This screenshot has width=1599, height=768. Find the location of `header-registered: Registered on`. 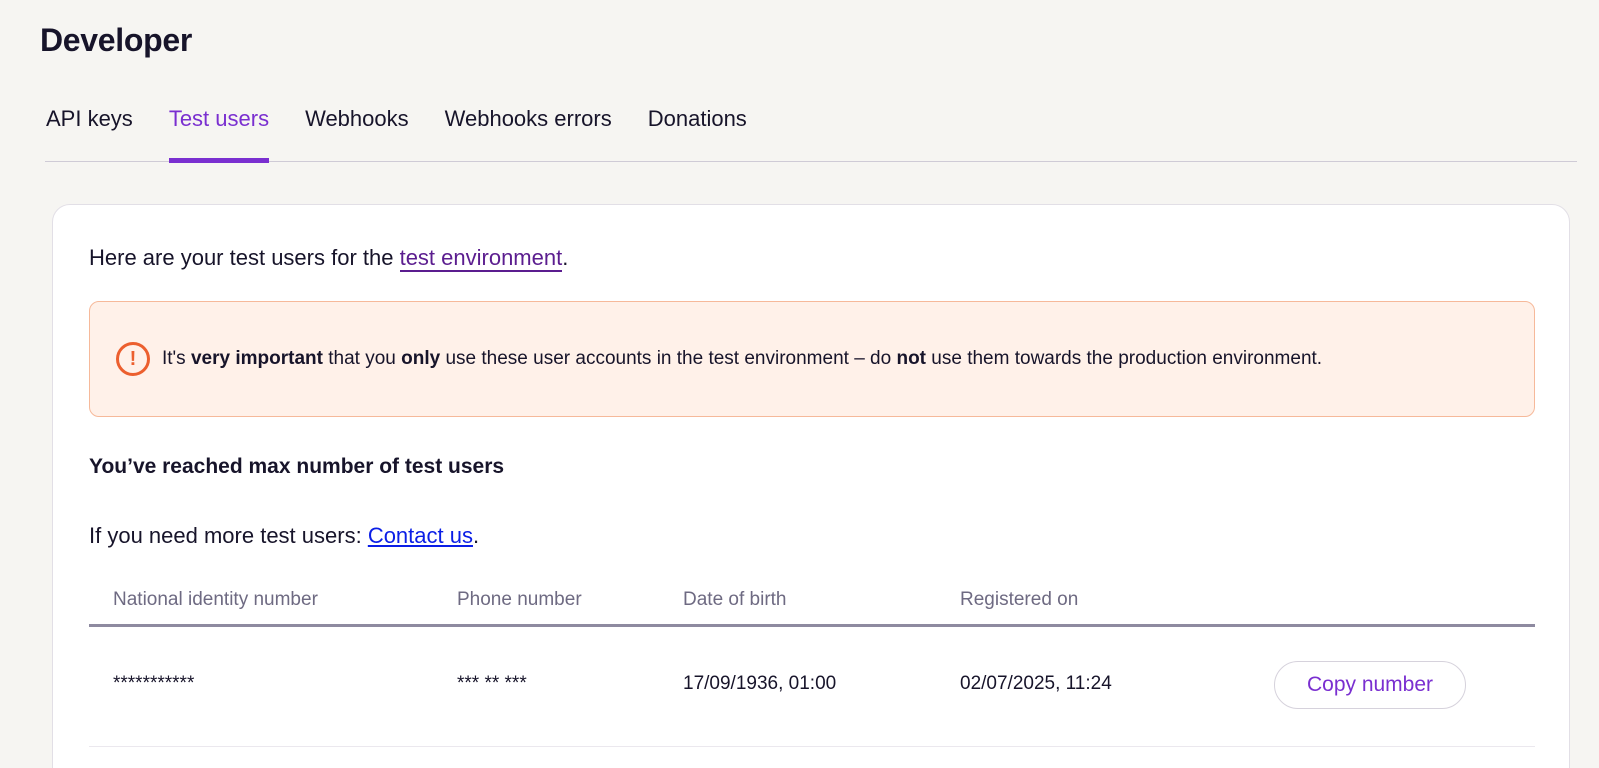

header-registered: Registered on is located at coordinates (1019, 599).